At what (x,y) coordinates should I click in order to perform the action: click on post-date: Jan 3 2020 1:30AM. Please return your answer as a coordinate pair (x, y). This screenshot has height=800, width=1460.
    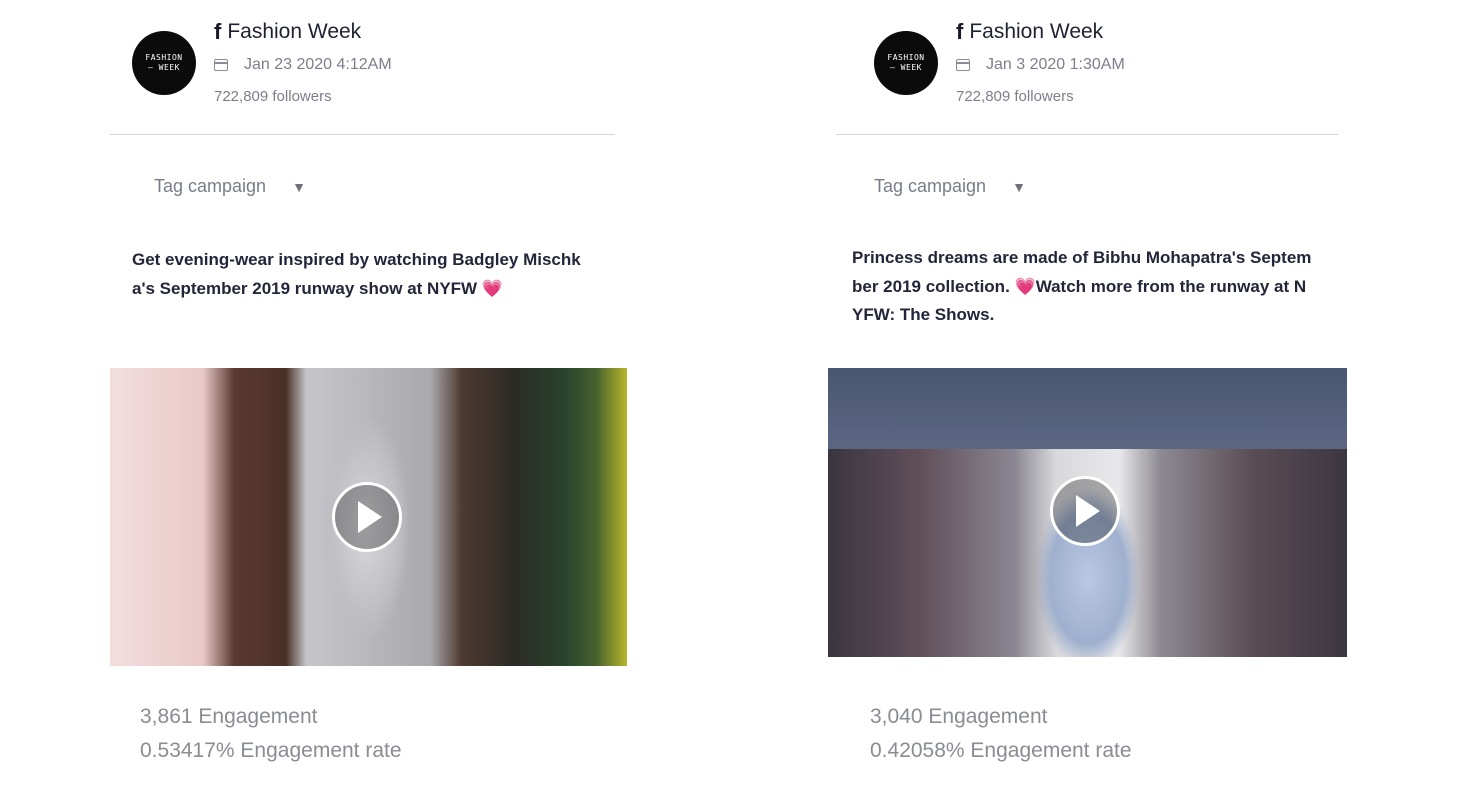
    Looking at the image, I should click on (1055, 64).